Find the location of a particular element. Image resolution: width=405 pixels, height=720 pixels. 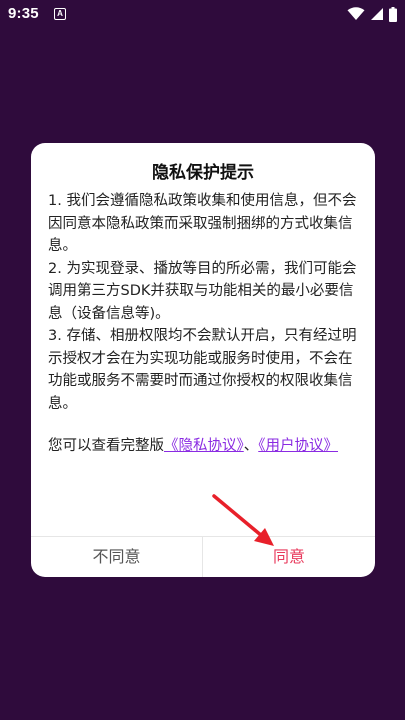

status-icons is located at coordinates (372, 14).